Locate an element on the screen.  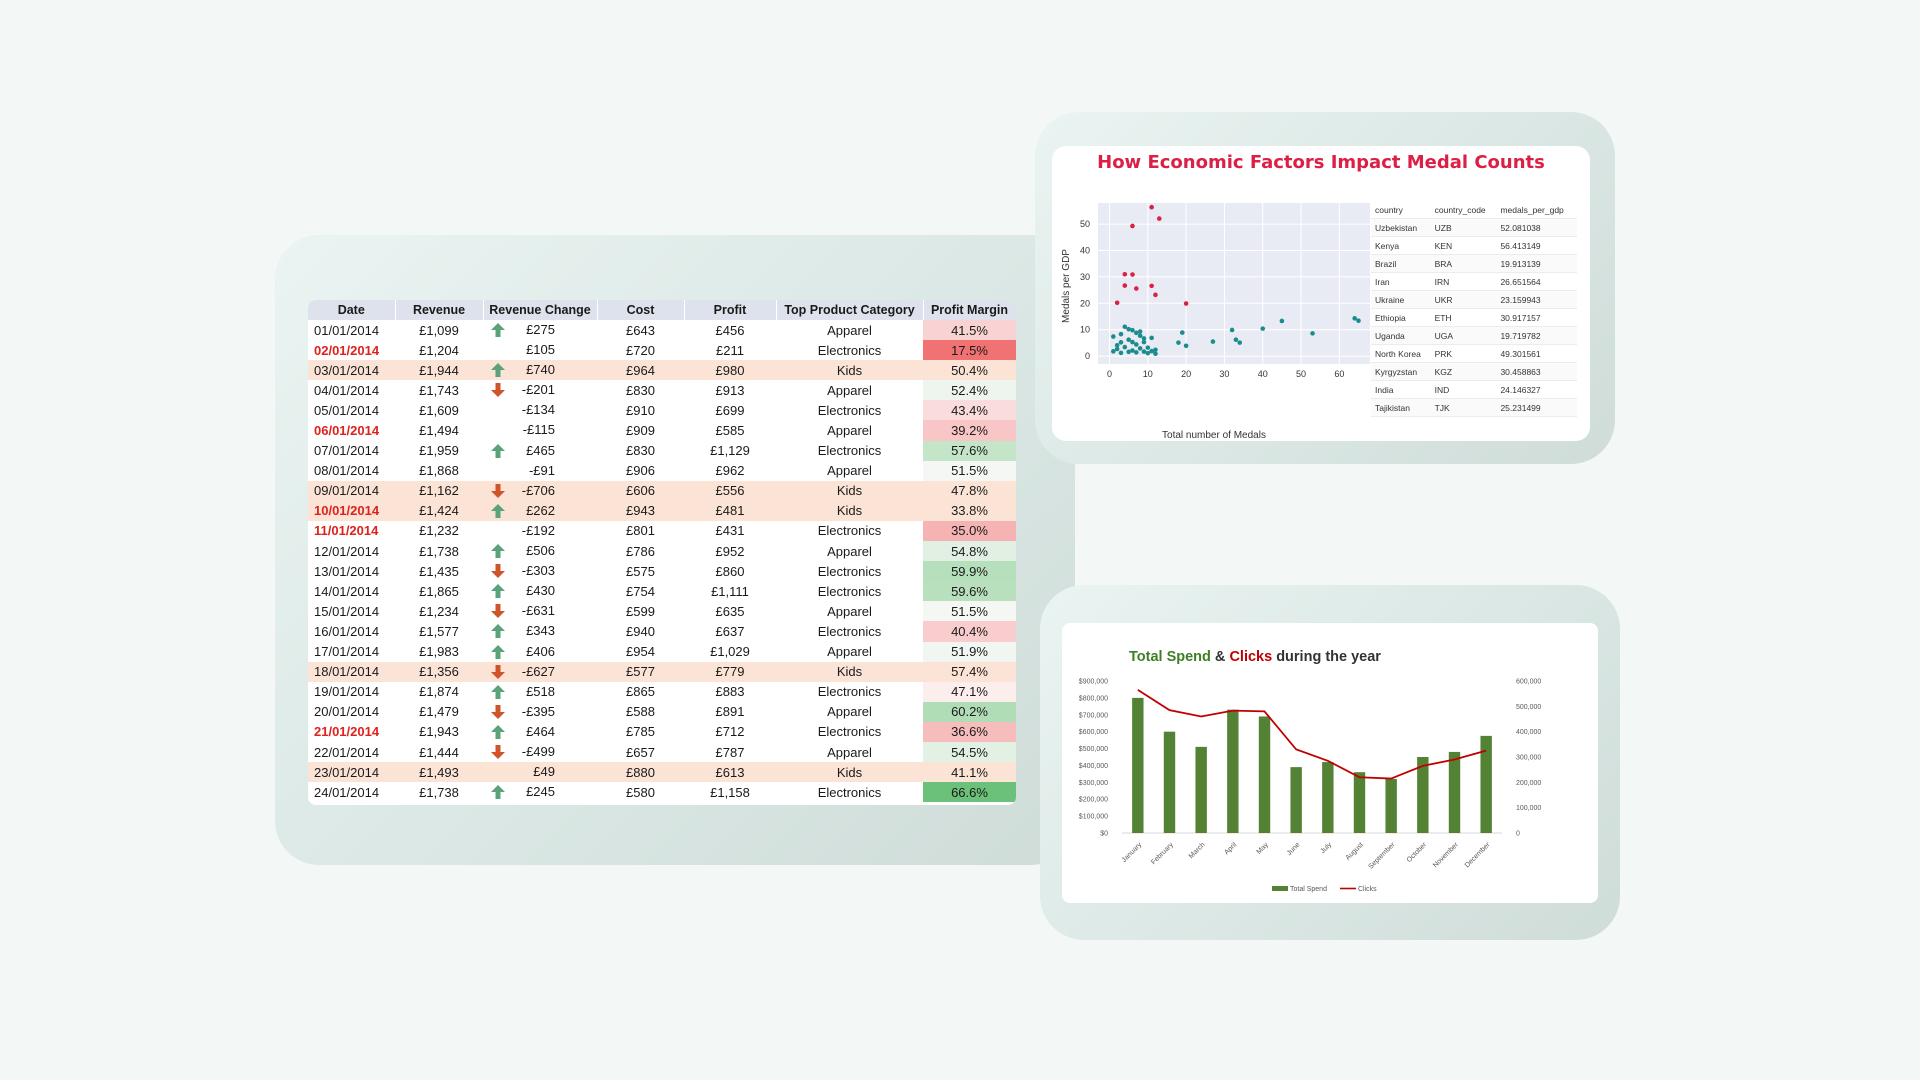
profit-margin-cell: 43.4% is located at coordinates (969, 410).